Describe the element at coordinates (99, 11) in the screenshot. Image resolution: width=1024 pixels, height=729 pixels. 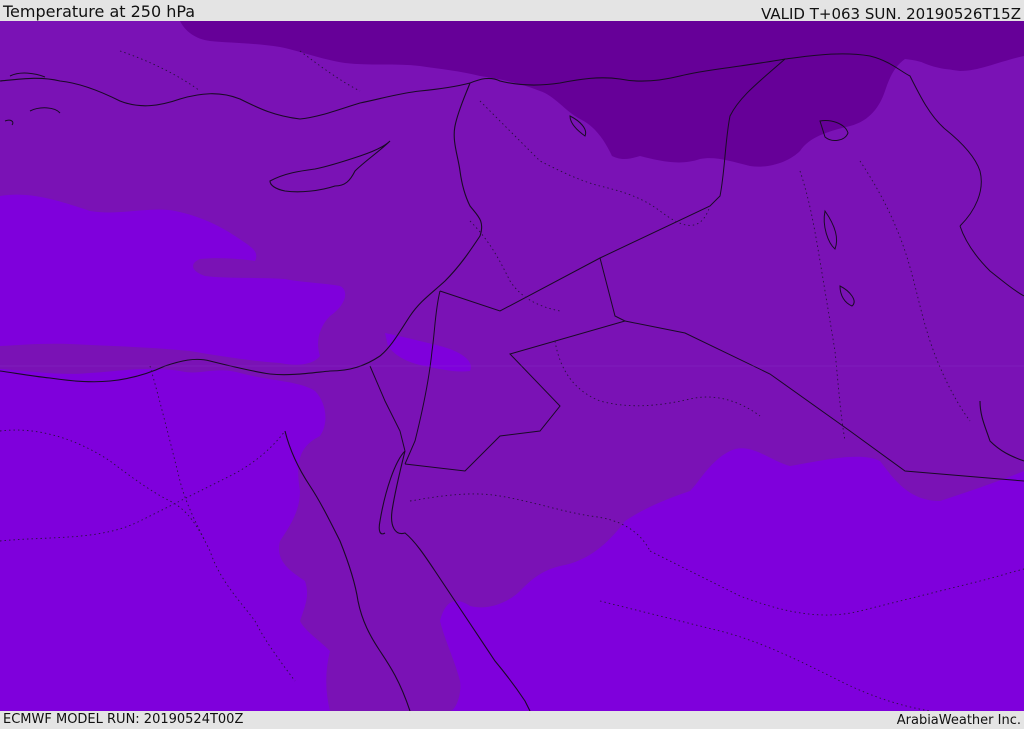
I see `map-title: Temperature at 250 hPa` at that location.